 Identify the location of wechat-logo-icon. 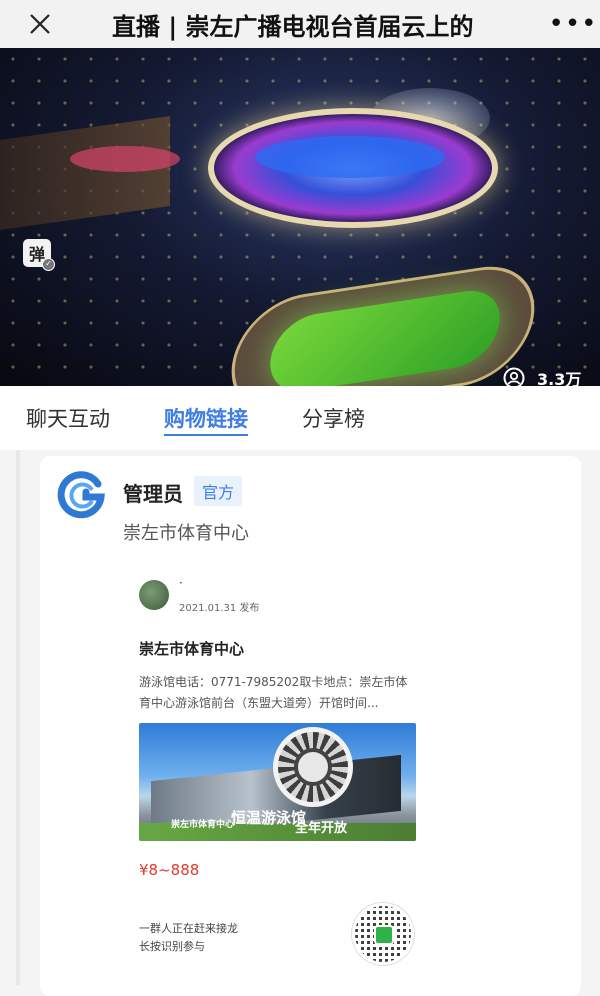
(384, 935).